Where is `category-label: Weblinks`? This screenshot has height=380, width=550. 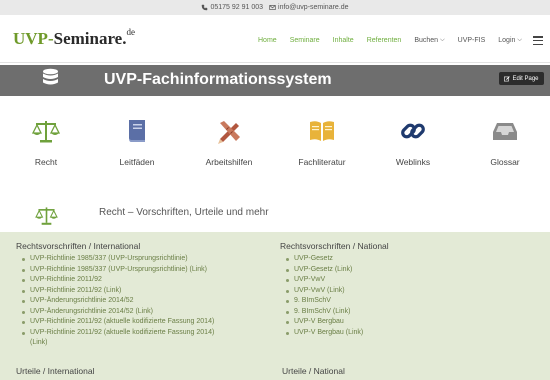 category-label: Weblinks is located at coordinates (413, 162).